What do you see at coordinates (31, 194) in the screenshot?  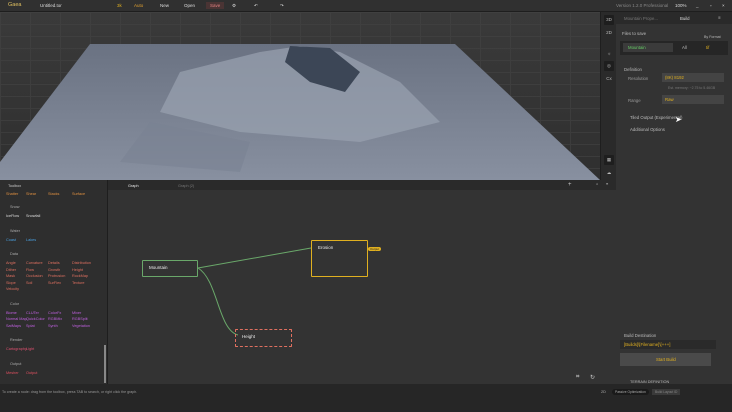 I see `toolbox-item: Shear` at bounding box center [31, 194].